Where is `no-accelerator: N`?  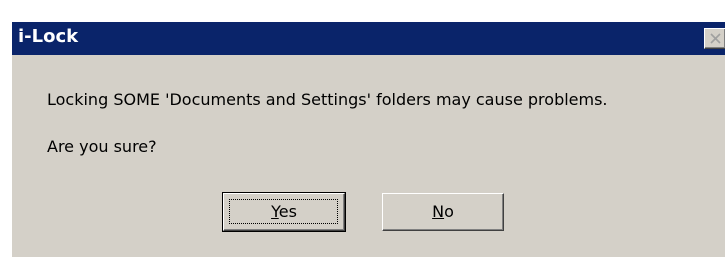 no-accelerator: N is located at coordinates (438, 211).